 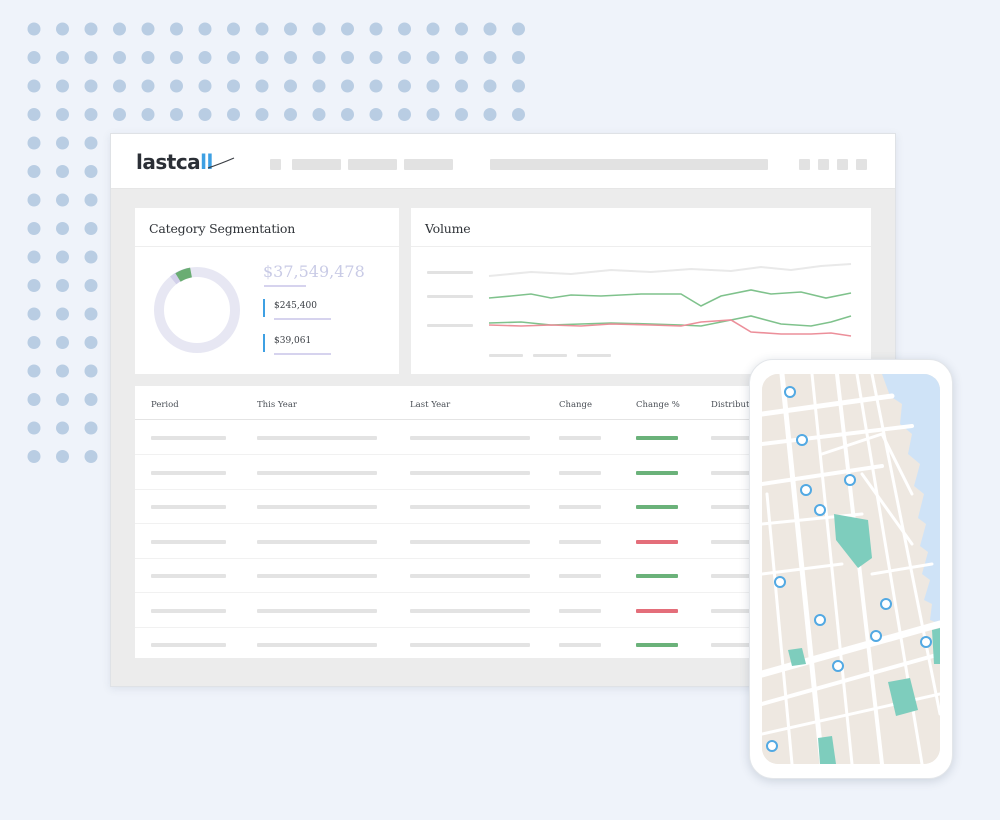 I want to click on map-view, so click(x=851, y=569).